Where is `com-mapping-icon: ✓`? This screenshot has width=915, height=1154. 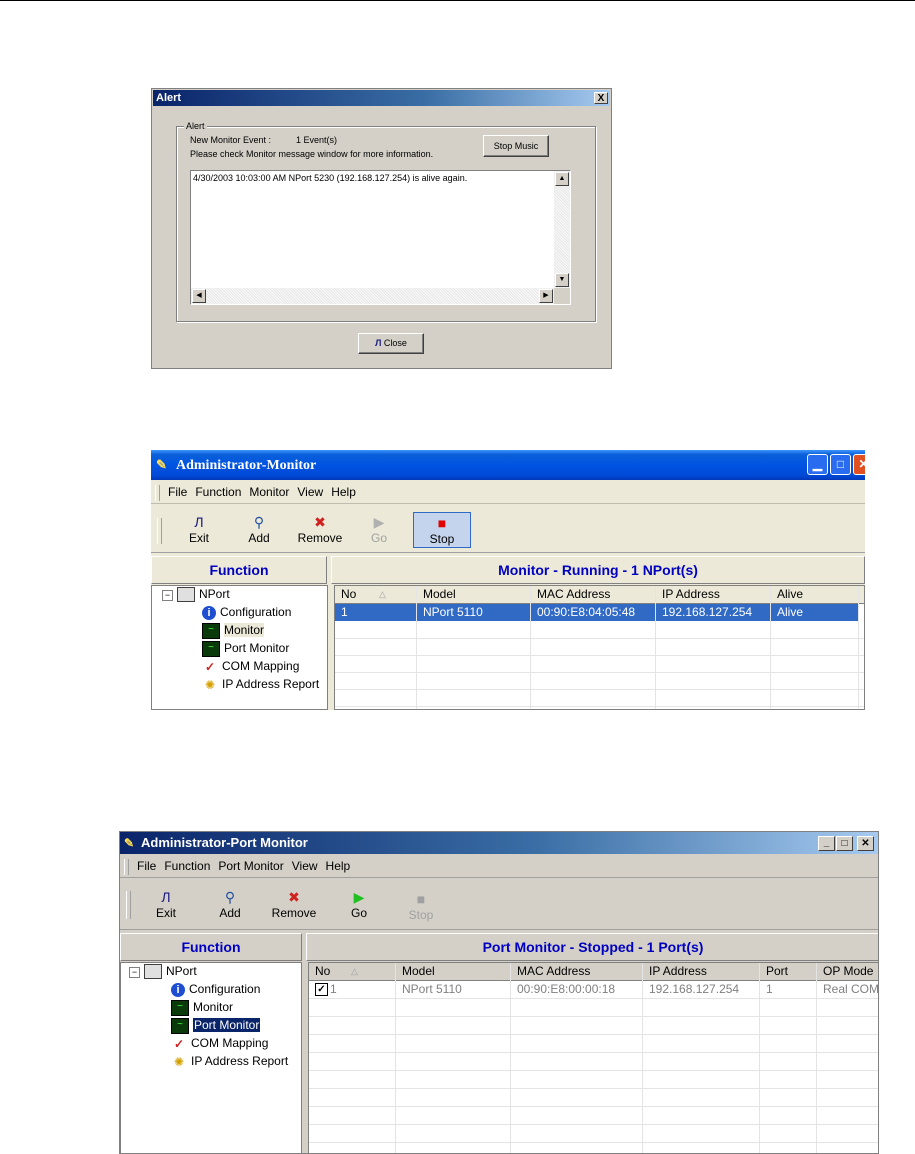 com-mapping-icon: ✓ is located at coordinates (179, 1043).